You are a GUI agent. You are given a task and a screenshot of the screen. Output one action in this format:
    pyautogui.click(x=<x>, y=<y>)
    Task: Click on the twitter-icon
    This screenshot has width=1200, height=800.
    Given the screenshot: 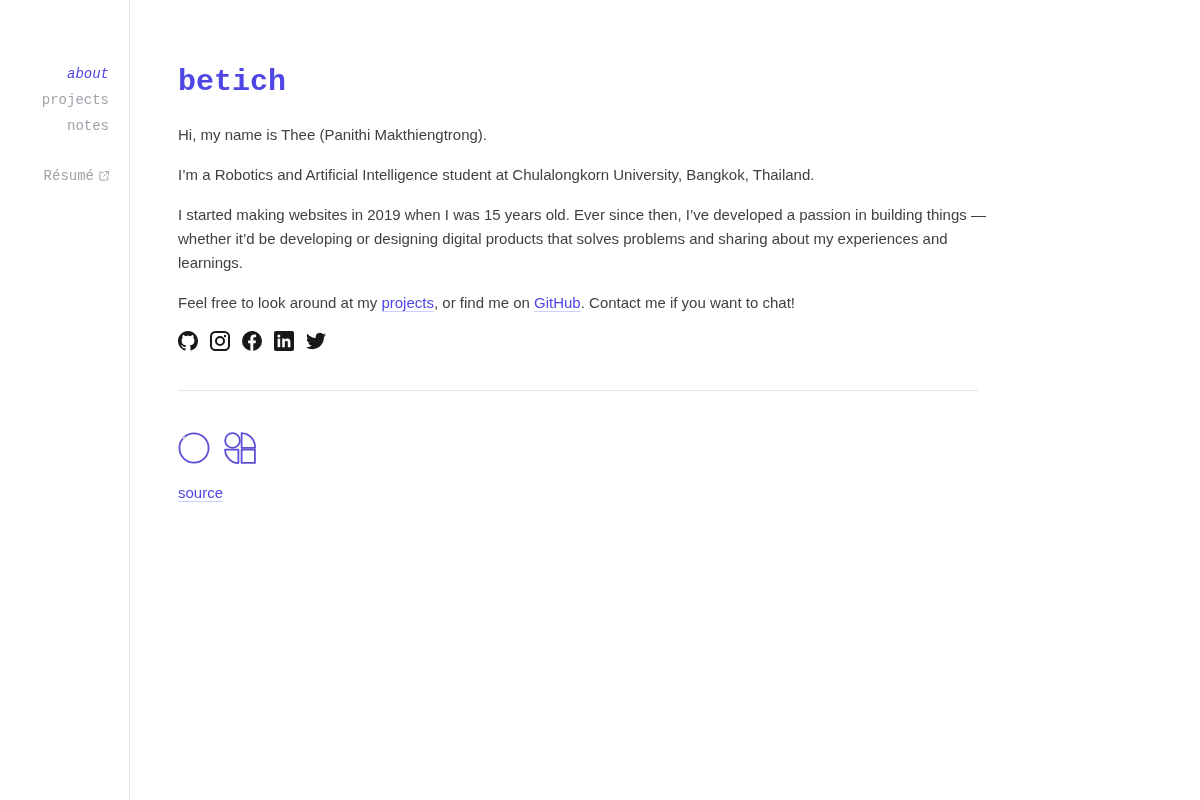 What is the action you would take?
    pyautogui.click(x=316, y=341)
    